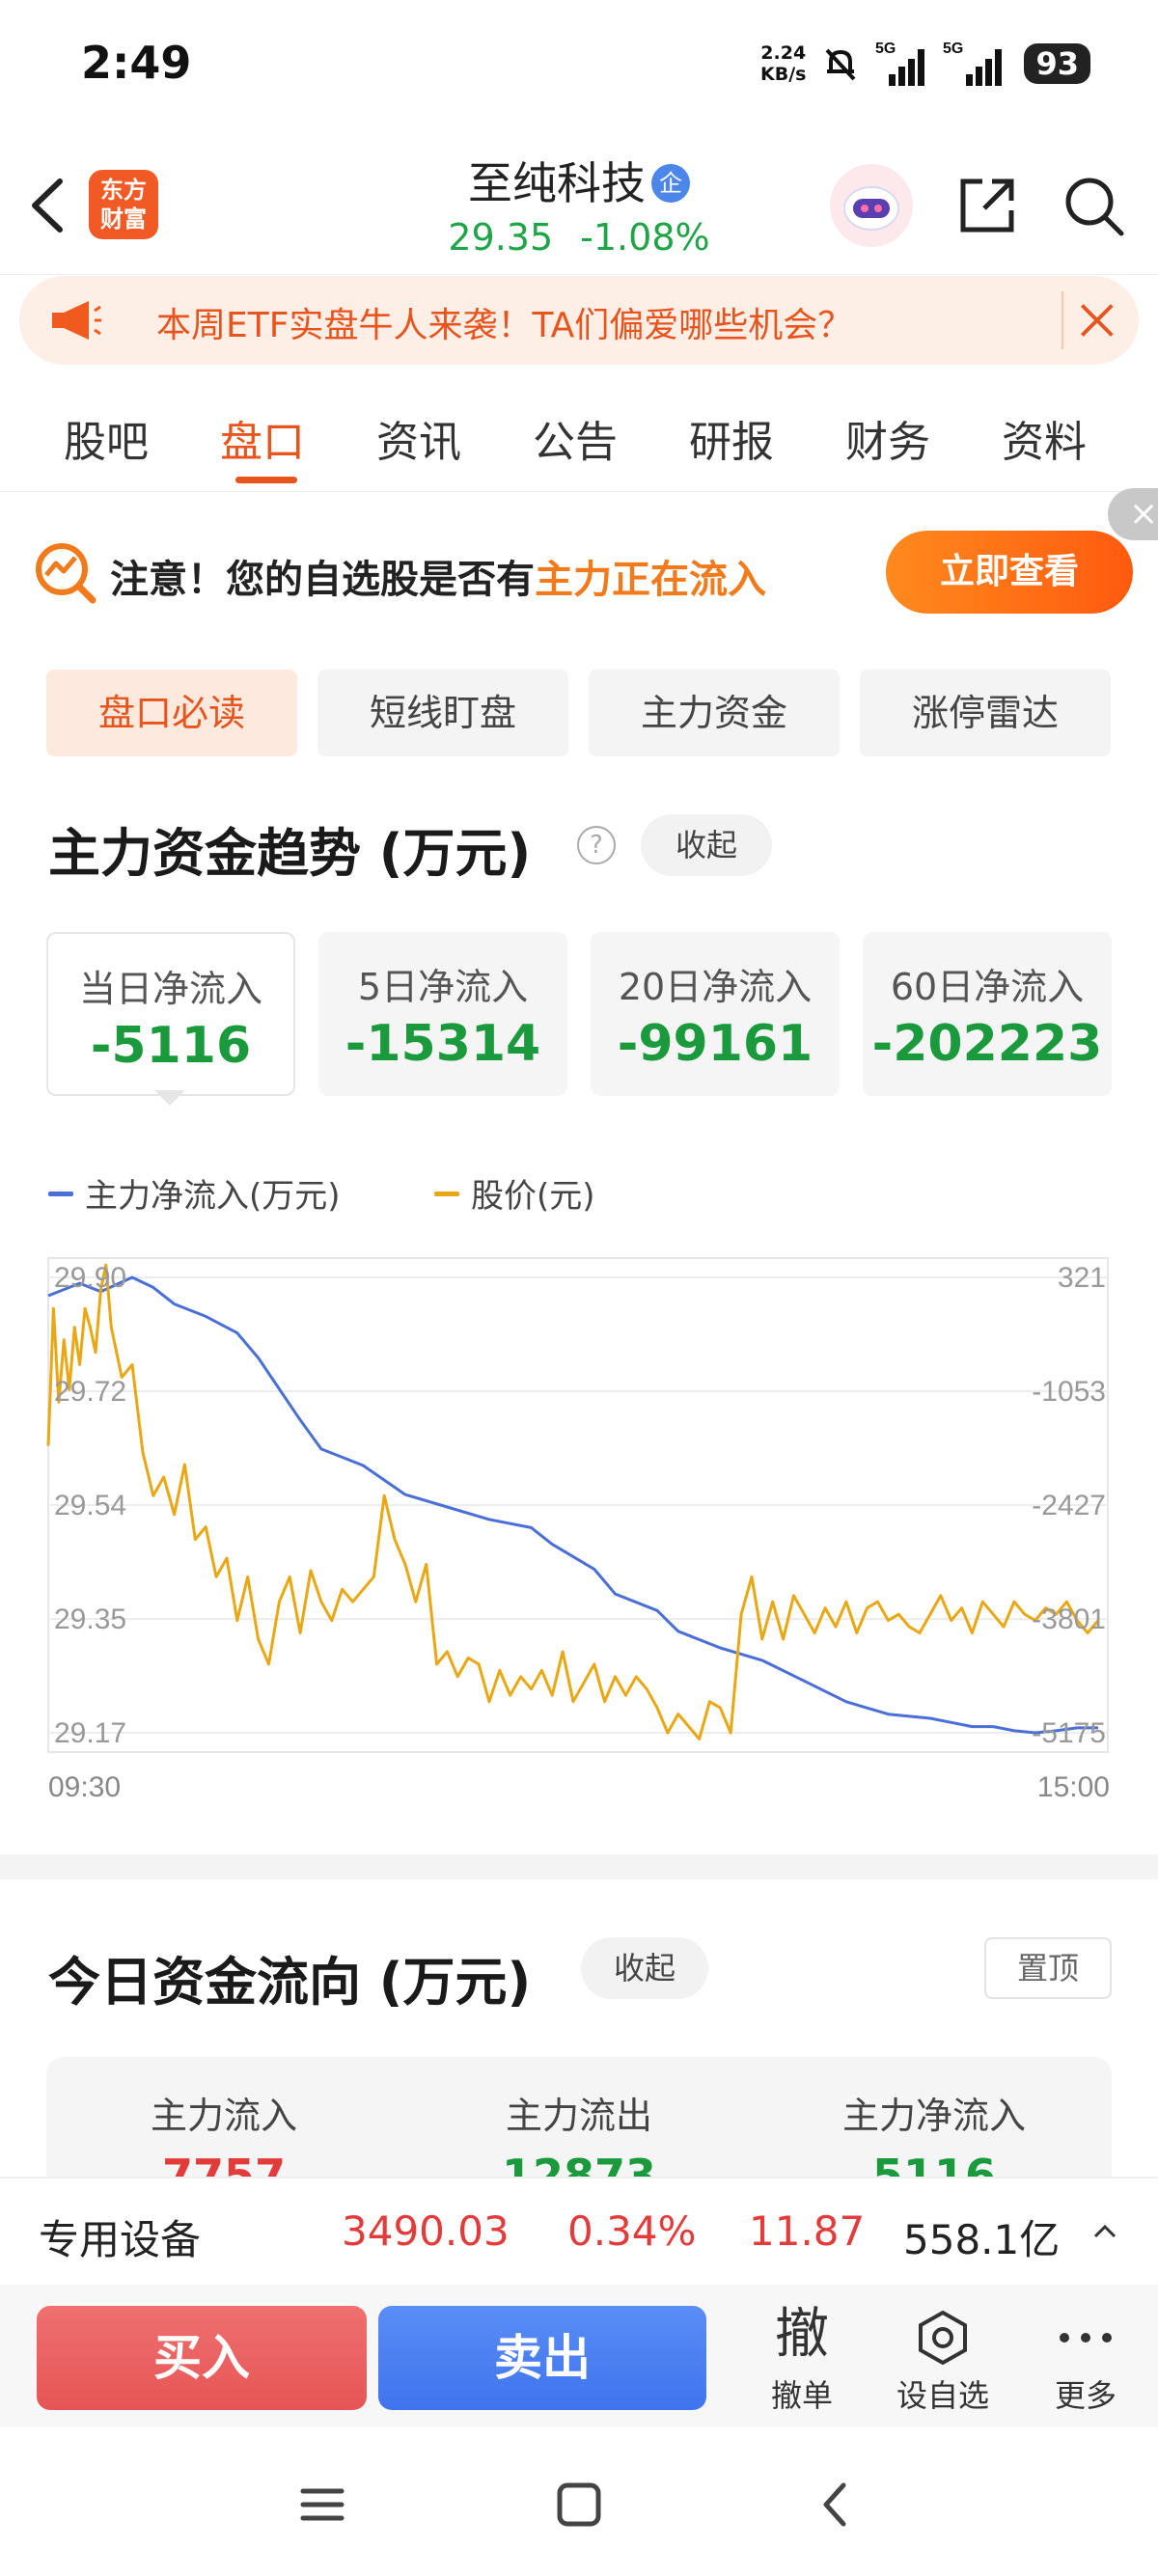 Image resolution: width=1158 pixels, height=2576 pixels. I want to click on stock-price: 29.35, so click(501, 238).